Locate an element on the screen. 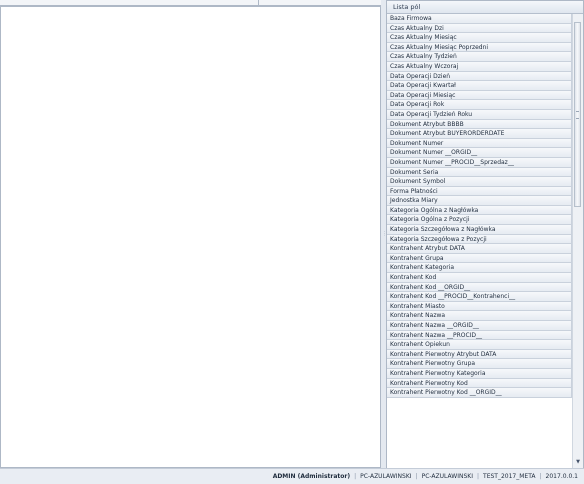  field-list-item: Kontrahent Kategoria is located at coordinates (479, 268).